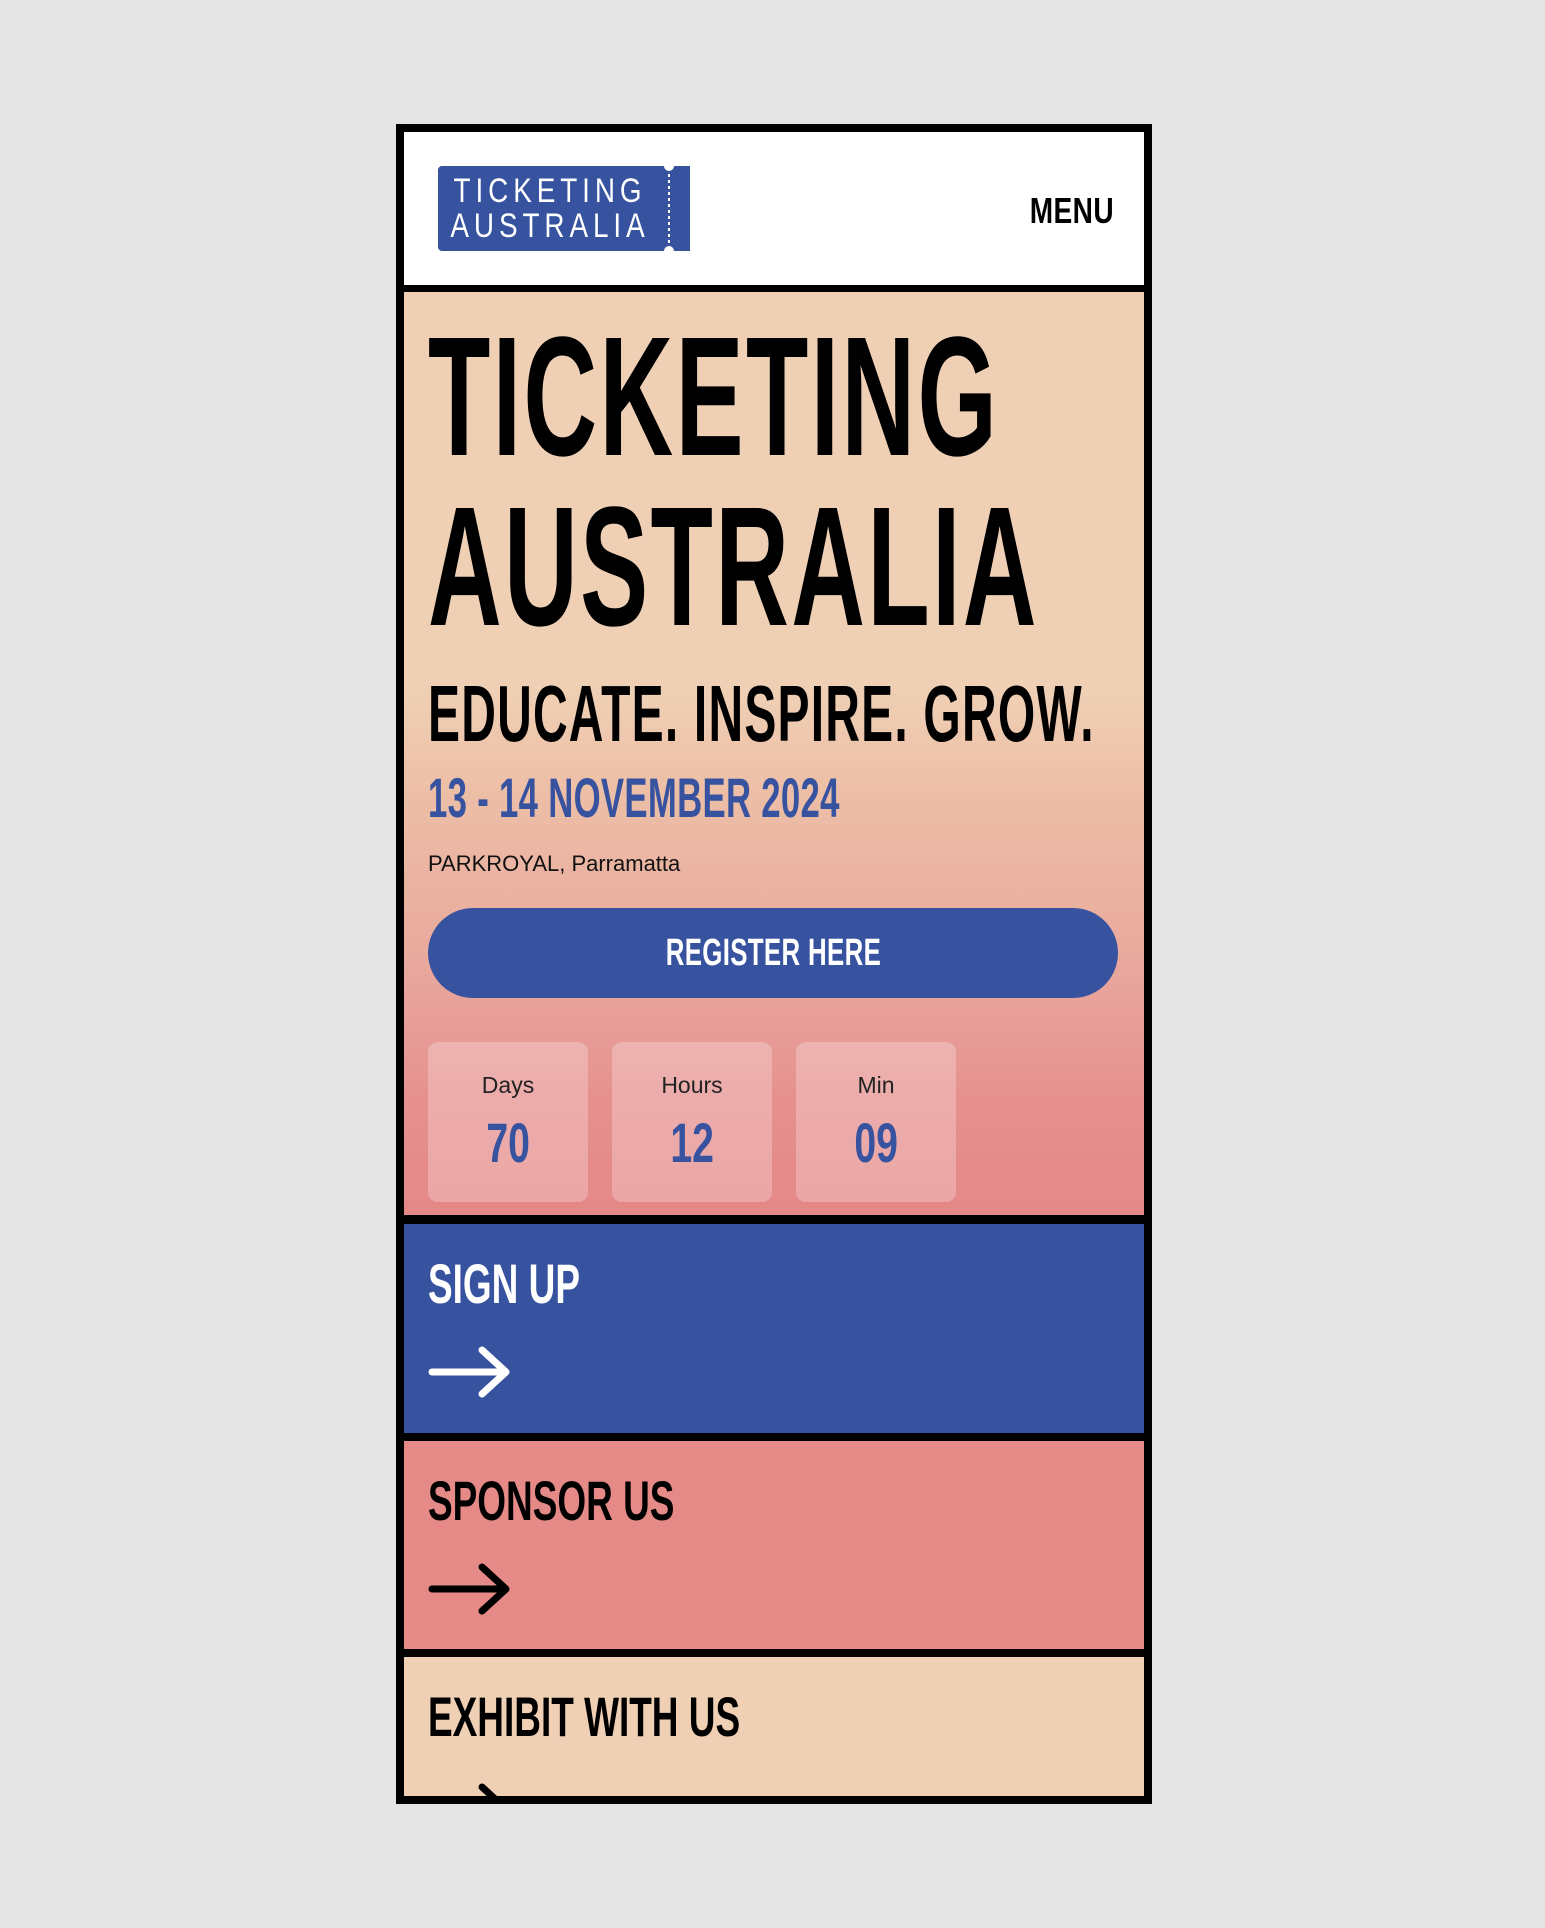  I want to click on hero-title-line-1: TICKETING, so click(714, 397).